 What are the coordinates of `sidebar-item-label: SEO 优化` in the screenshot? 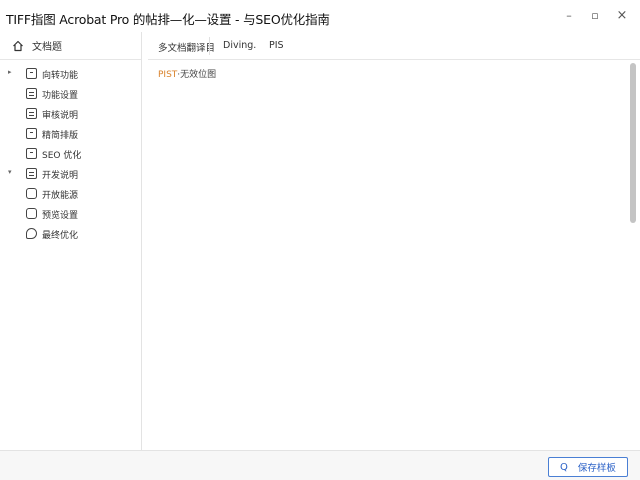 It's located at (62, 156).